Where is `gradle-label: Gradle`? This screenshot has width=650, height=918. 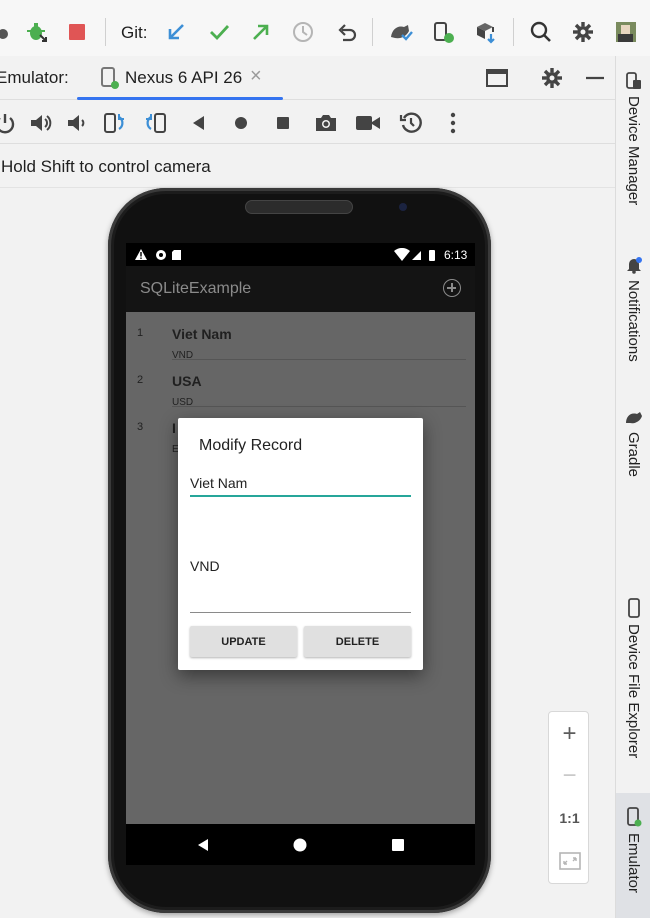 gradle-label: Gradle is located at coordinates (633, 455).